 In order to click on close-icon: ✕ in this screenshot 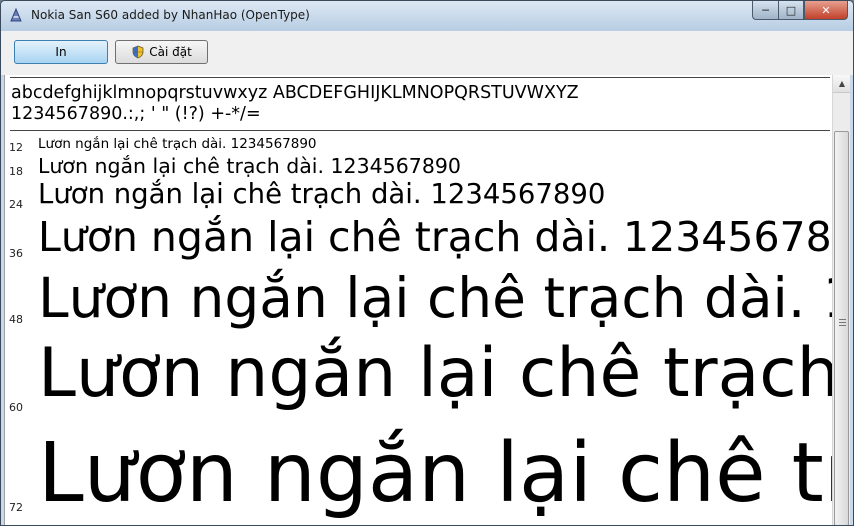, I will do `click(826, 10)`.